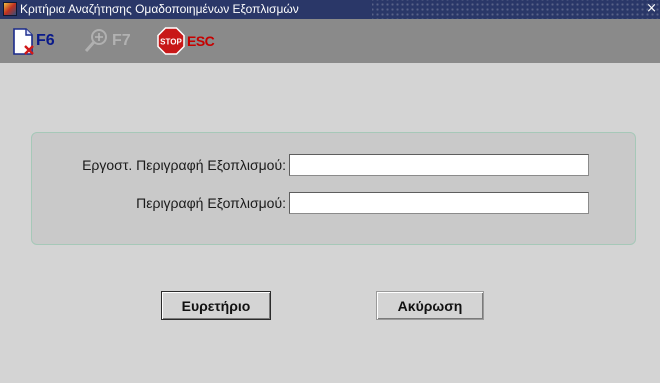 The height and width of the screenshot is (383, 660). Describe the element at coordinates (10, 9) in the screenshot. I see `forms-app-icon` at that location.